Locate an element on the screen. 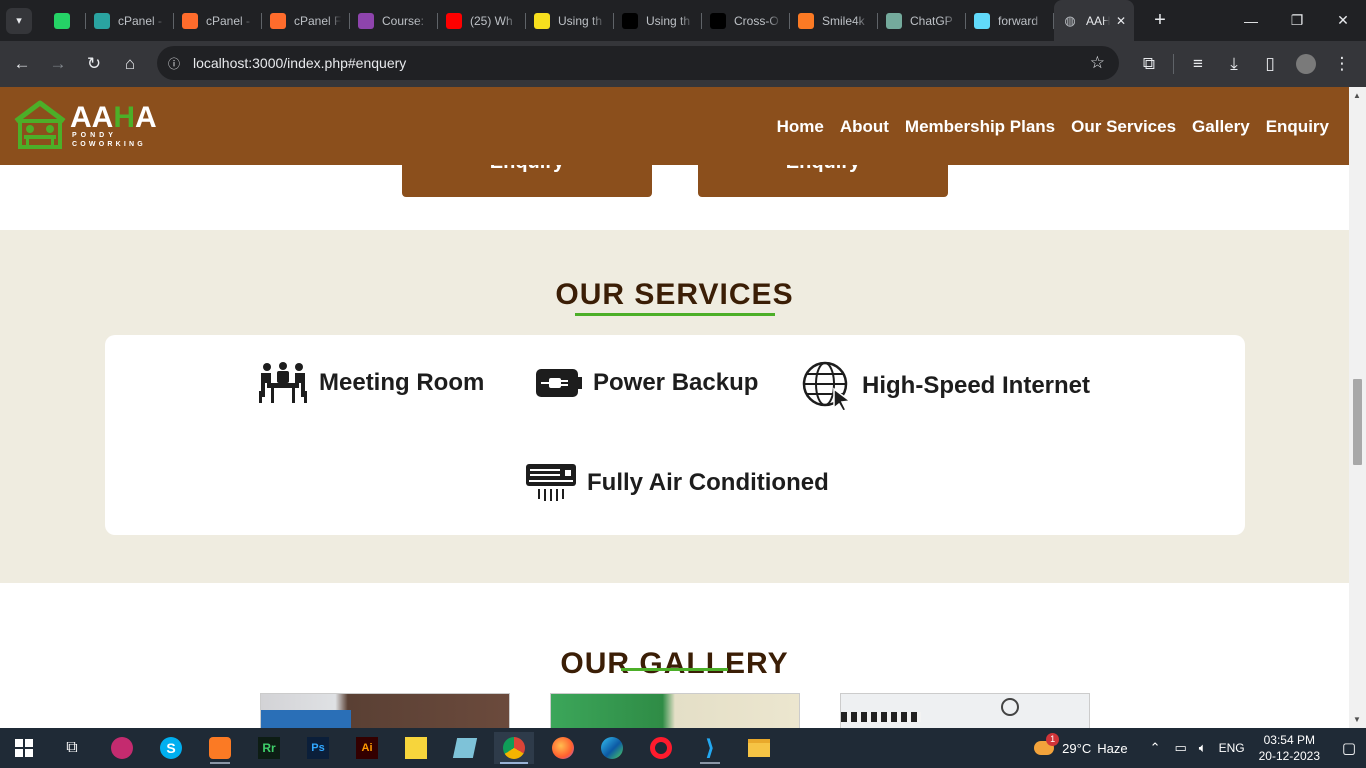  clock-time: 03:54 PM is located at coordinates (1289, 740).